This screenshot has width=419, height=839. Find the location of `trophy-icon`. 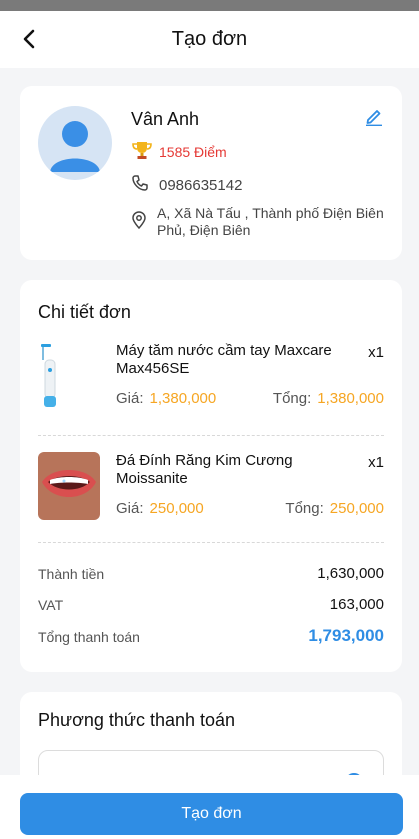

trophy-icon is located at coordinates (142, 152).